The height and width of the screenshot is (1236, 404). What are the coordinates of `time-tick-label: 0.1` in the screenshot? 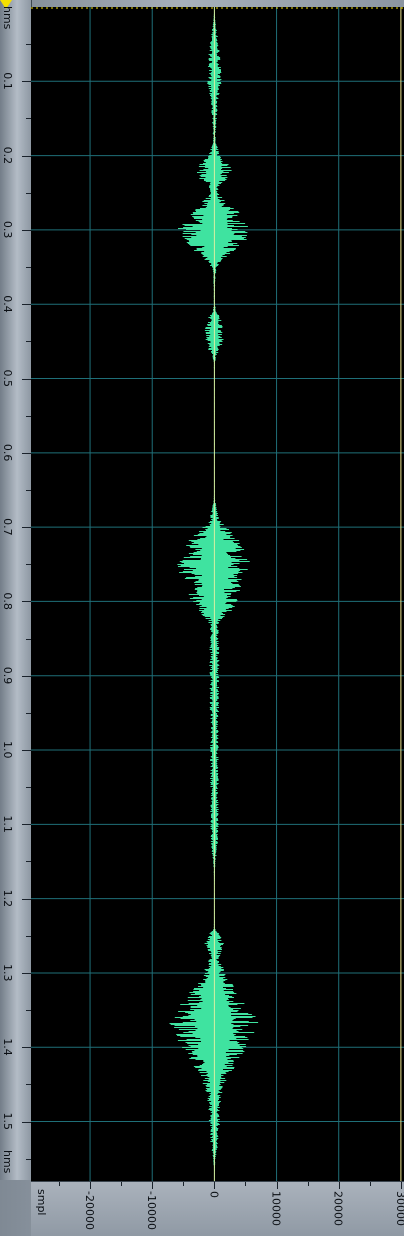 It's located at (7, 81).